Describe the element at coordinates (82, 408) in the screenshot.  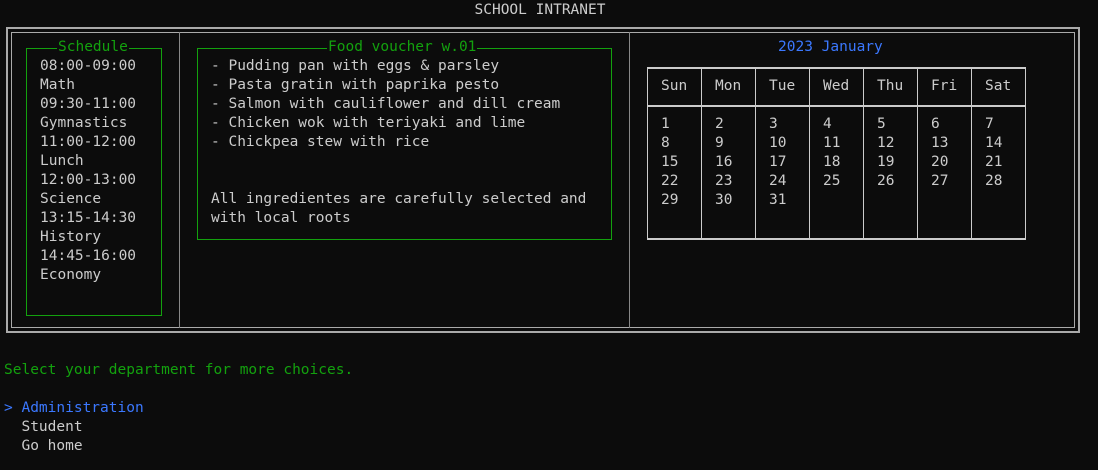
I see `menu-item-label: Administration` at that location.